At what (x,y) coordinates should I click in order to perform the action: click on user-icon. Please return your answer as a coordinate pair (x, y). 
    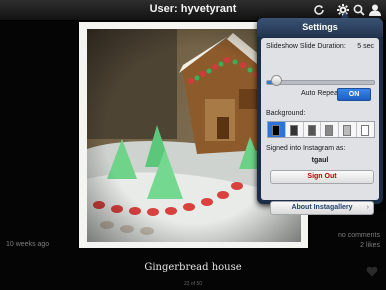
    Looking at the image, I should click on (375, 10).